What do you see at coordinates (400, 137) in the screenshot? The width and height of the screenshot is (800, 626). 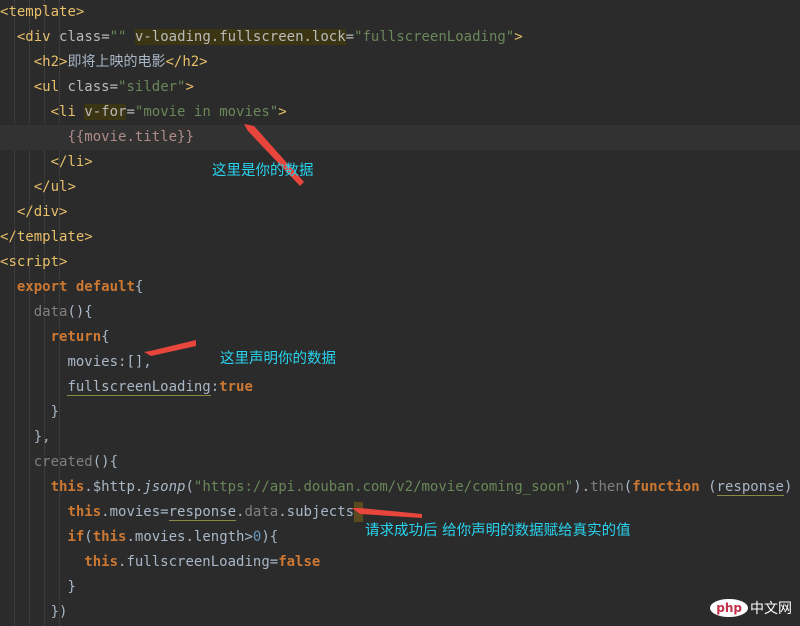 I see `code-line-current: {{movie.title}}` at bounding box center [400, 137].